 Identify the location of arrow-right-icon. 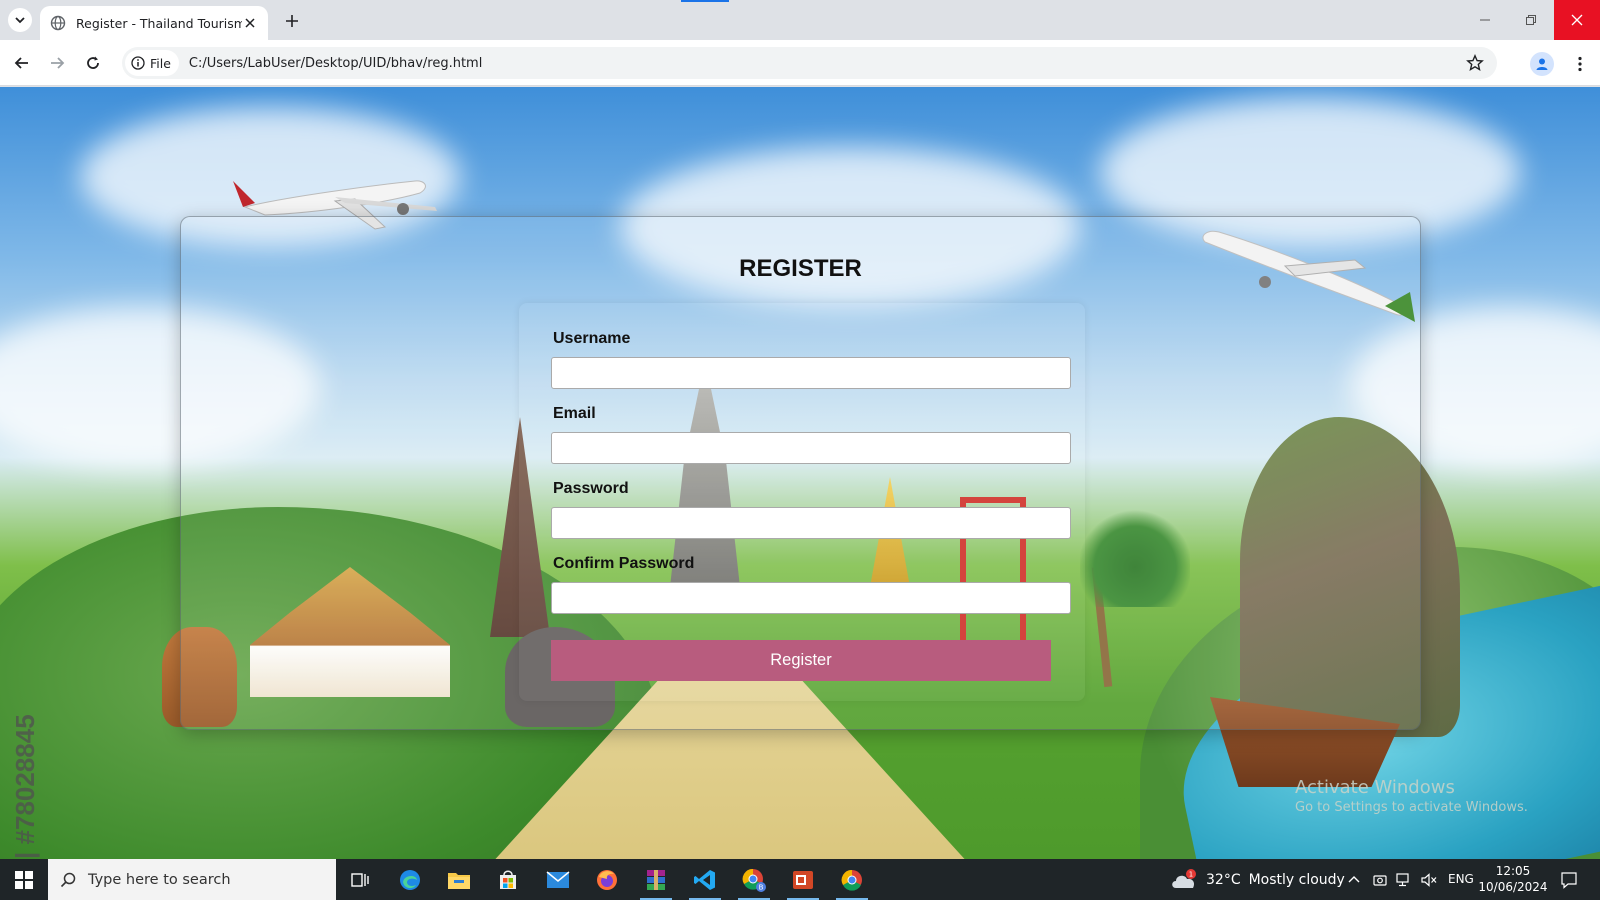
(58, 63).